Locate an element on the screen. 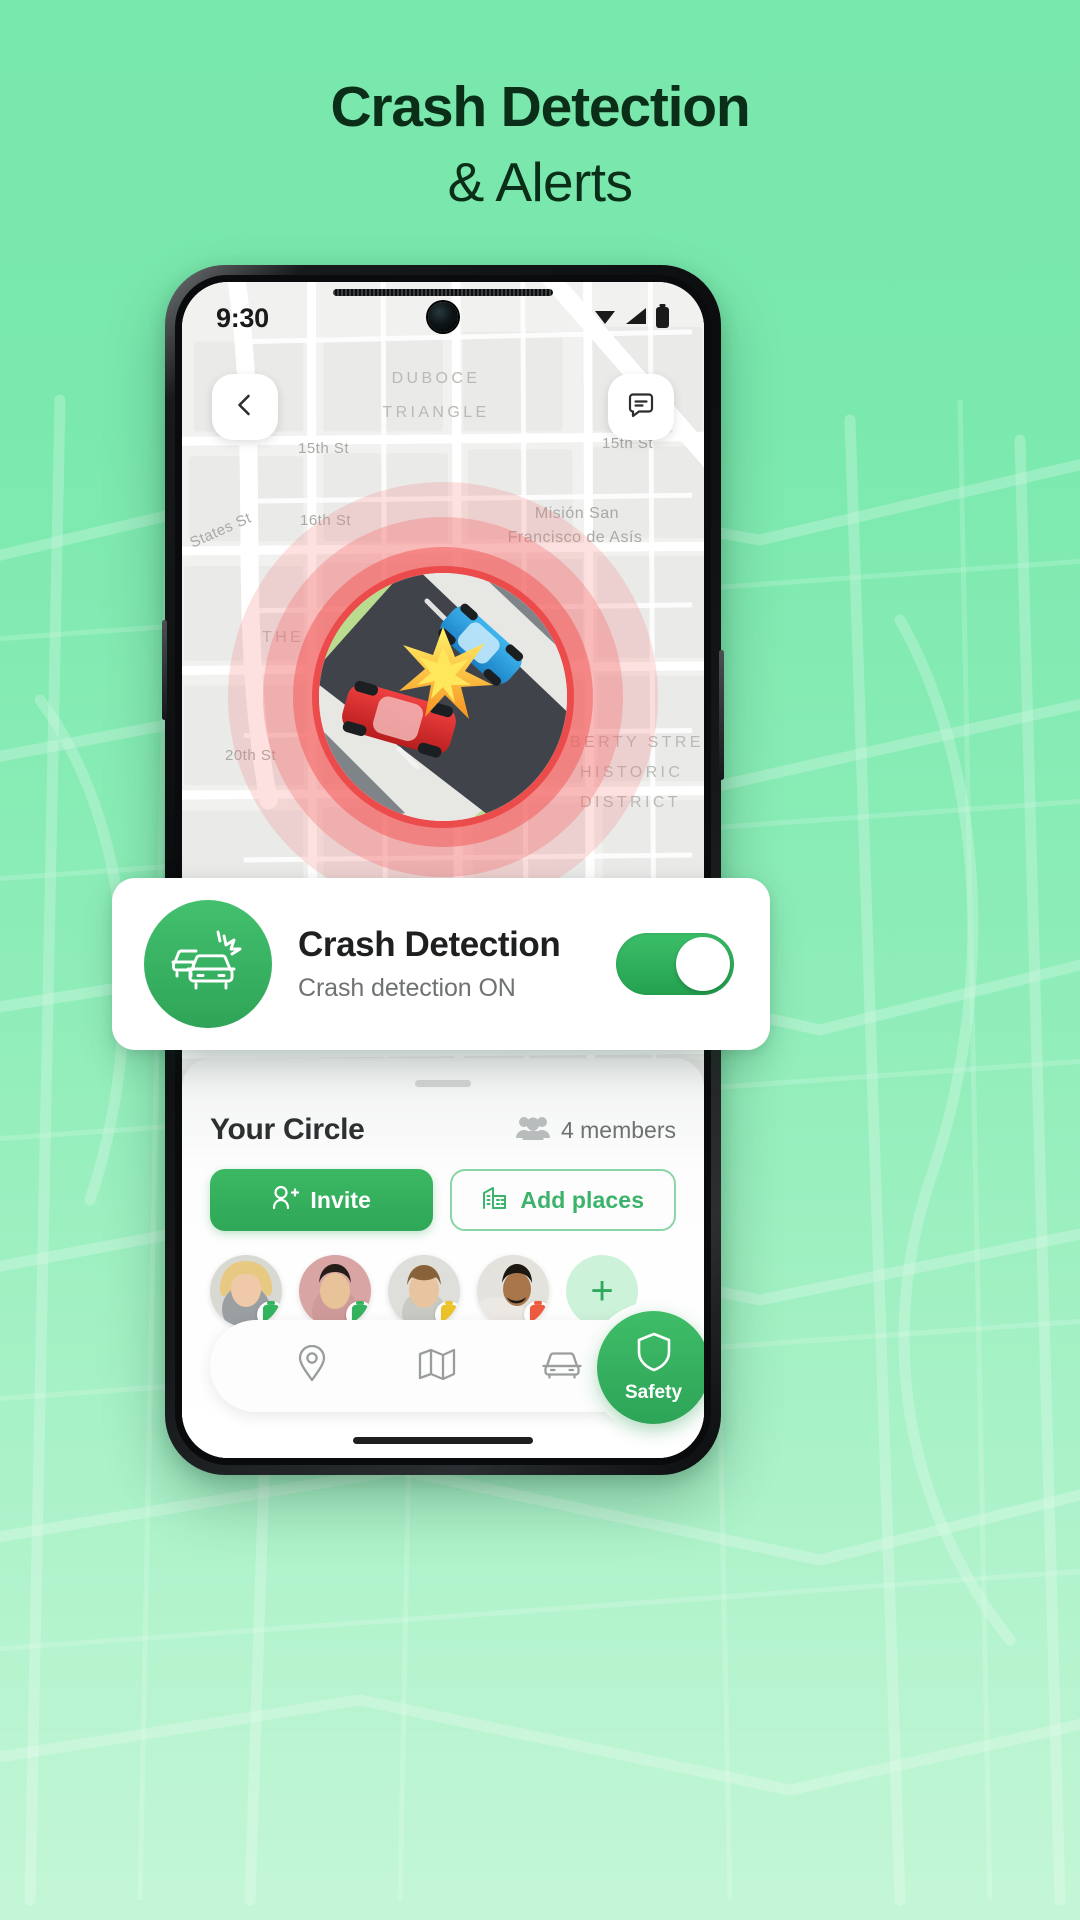  volume-button is located at coordinates (164, 670).